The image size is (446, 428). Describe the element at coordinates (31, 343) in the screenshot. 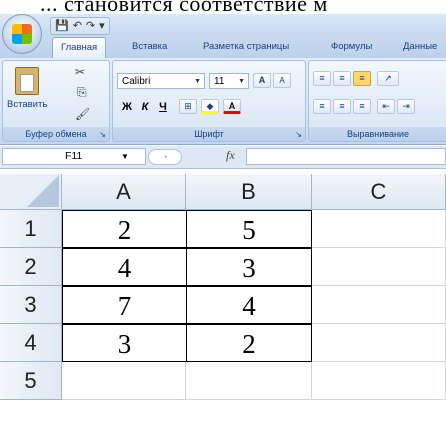

I see `row-header-4: 4` at that location.